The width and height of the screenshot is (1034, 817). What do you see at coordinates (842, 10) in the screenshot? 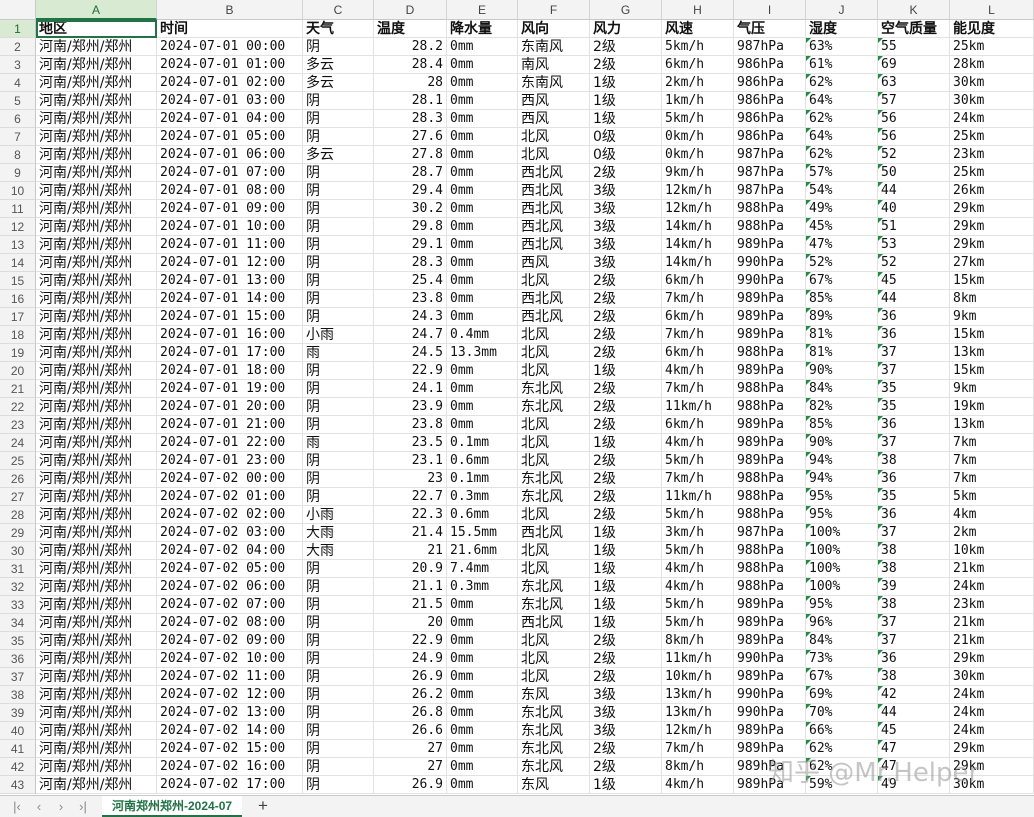
I see `column-header-J: J` at bounding box center [842, 10].